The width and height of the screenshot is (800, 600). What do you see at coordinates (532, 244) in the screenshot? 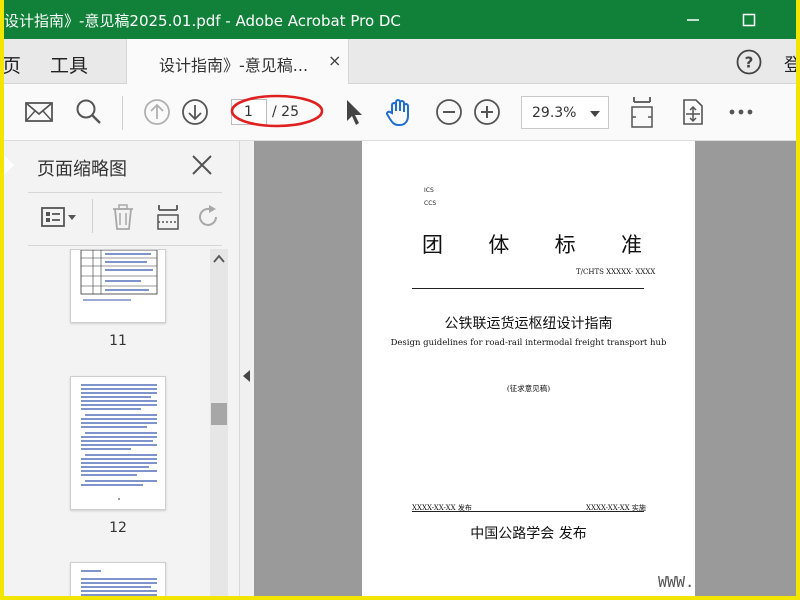
I see `standard-heading: 团 体 标 准` at bounding box center [532, 244].